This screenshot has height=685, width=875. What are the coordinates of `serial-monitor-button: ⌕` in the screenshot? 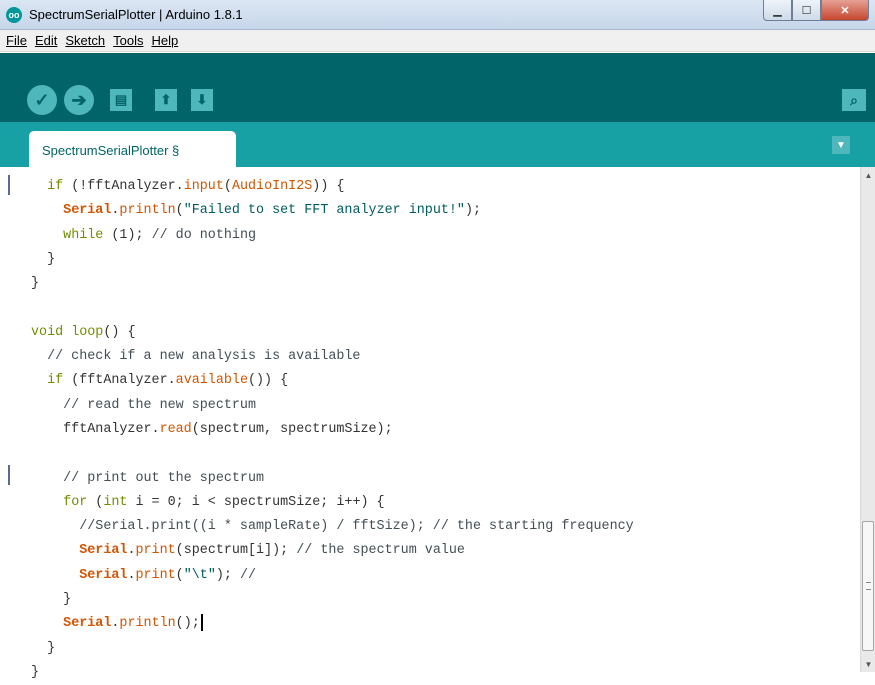 It's located at (854, 100).